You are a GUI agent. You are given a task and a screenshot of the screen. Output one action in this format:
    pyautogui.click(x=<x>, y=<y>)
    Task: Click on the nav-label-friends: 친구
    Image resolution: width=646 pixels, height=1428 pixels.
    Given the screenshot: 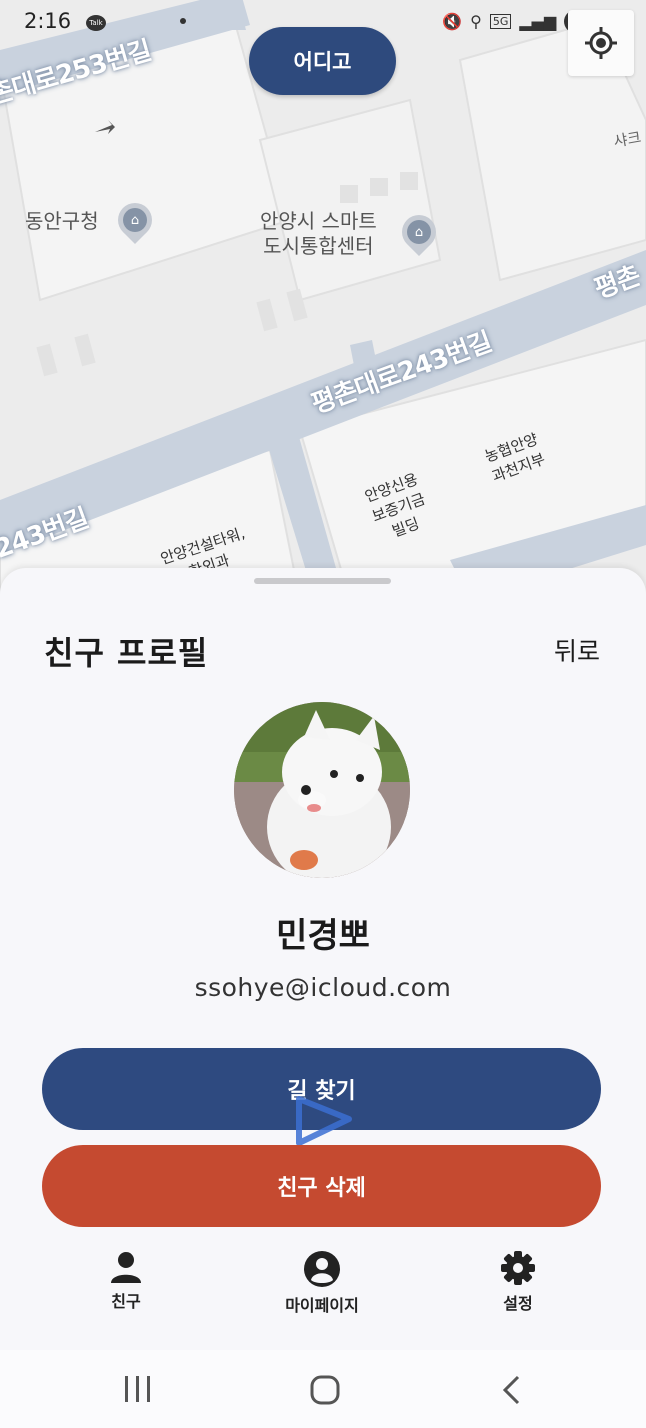 What is the action you would take?
    pyautogui.click(x=126, y=1301)
    